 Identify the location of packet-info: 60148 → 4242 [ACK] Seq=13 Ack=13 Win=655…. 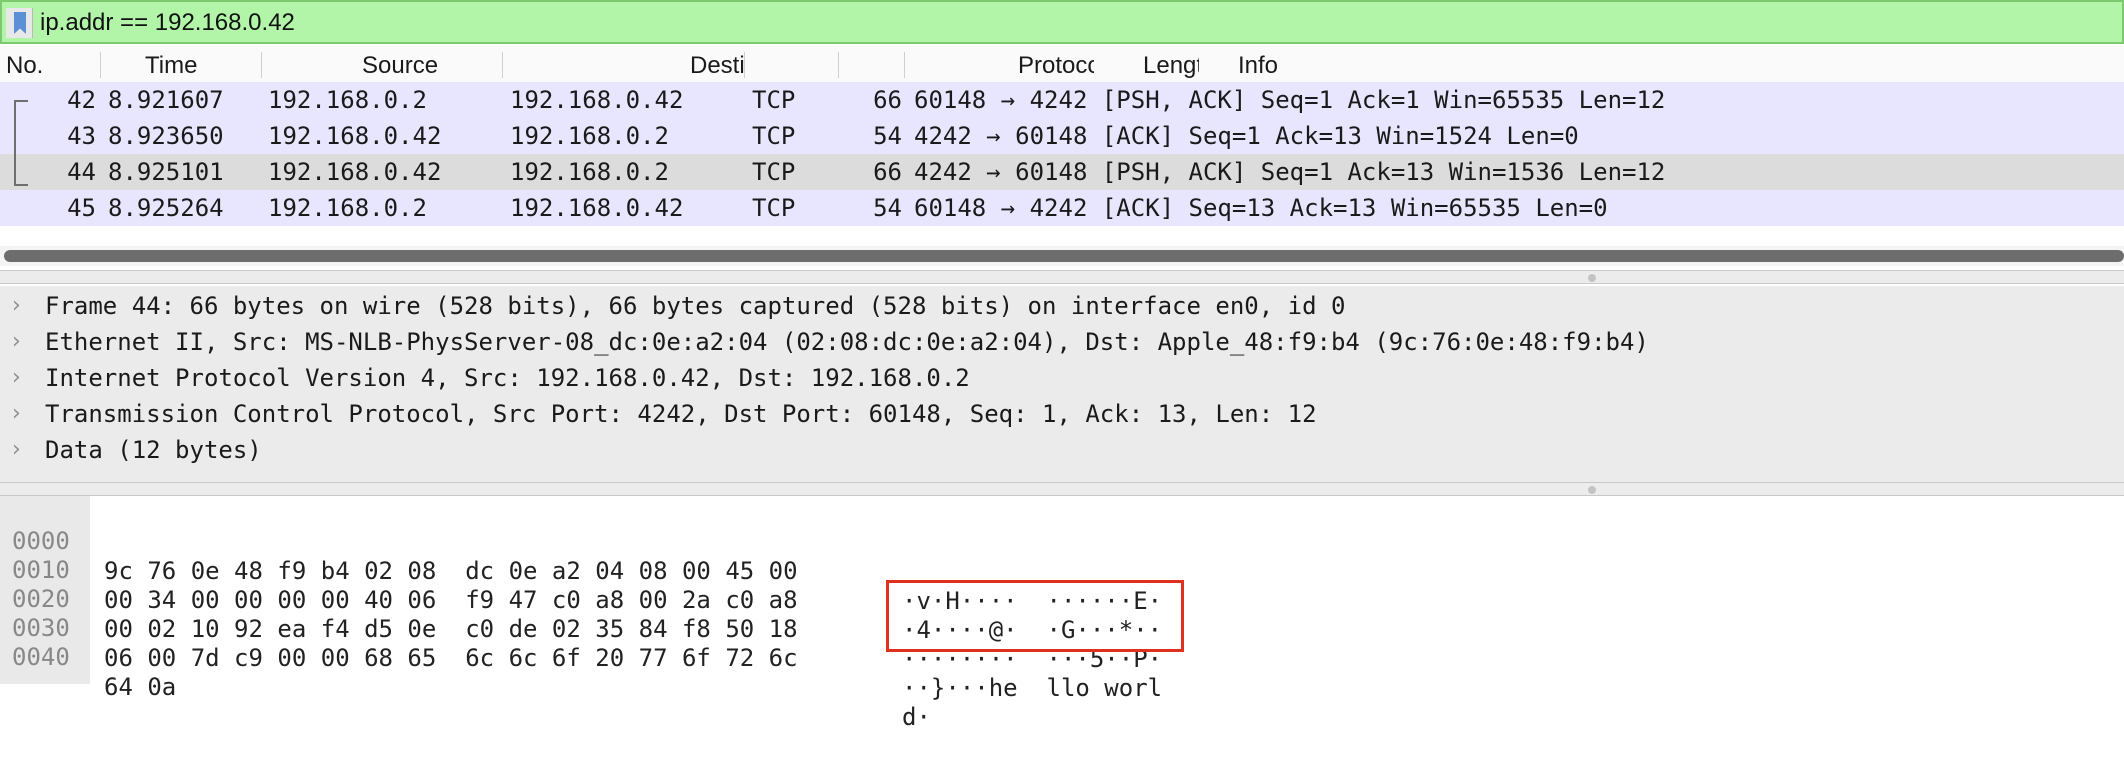
(1261, 208).